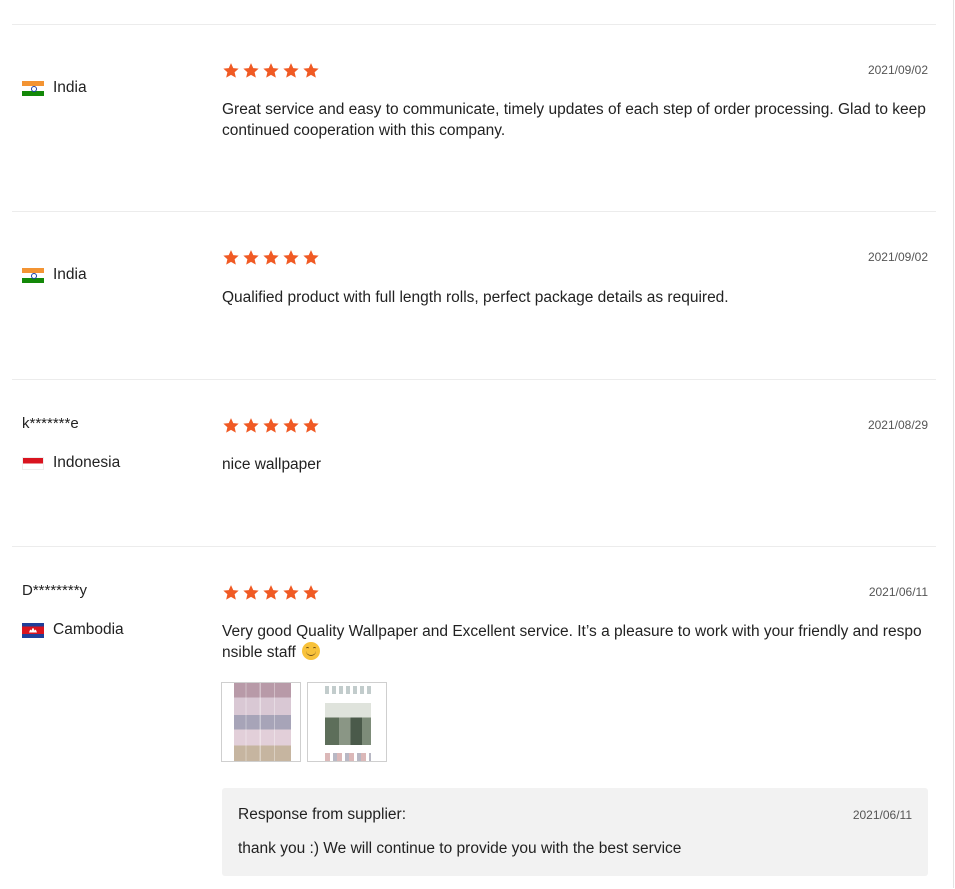  What do you see at coordinates (33, 463) in the screenshot?
I see `indonesia-flag-icon` at bounding box center [33, 463].